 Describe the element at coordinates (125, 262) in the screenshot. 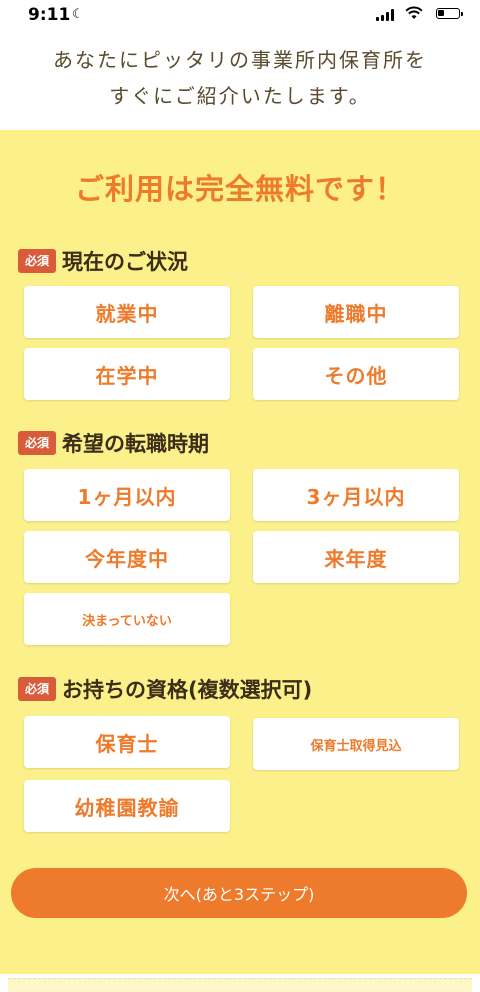

I see `section-title: 現在のご状況` at that location.